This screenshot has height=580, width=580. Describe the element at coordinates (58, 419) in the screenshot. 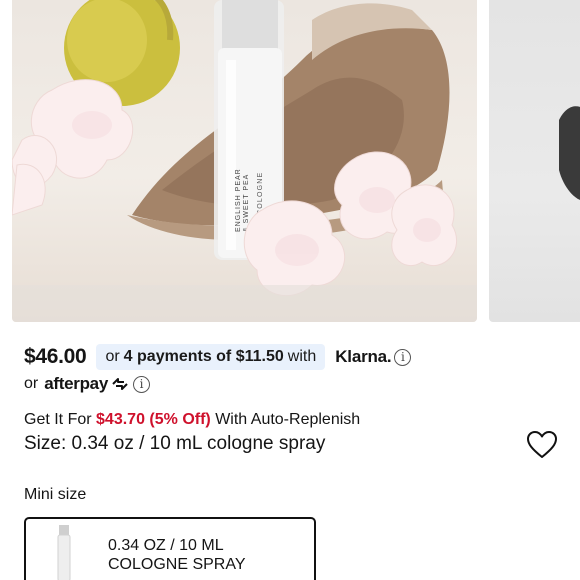

I see `replenish-prefix: Get It For` at that location.